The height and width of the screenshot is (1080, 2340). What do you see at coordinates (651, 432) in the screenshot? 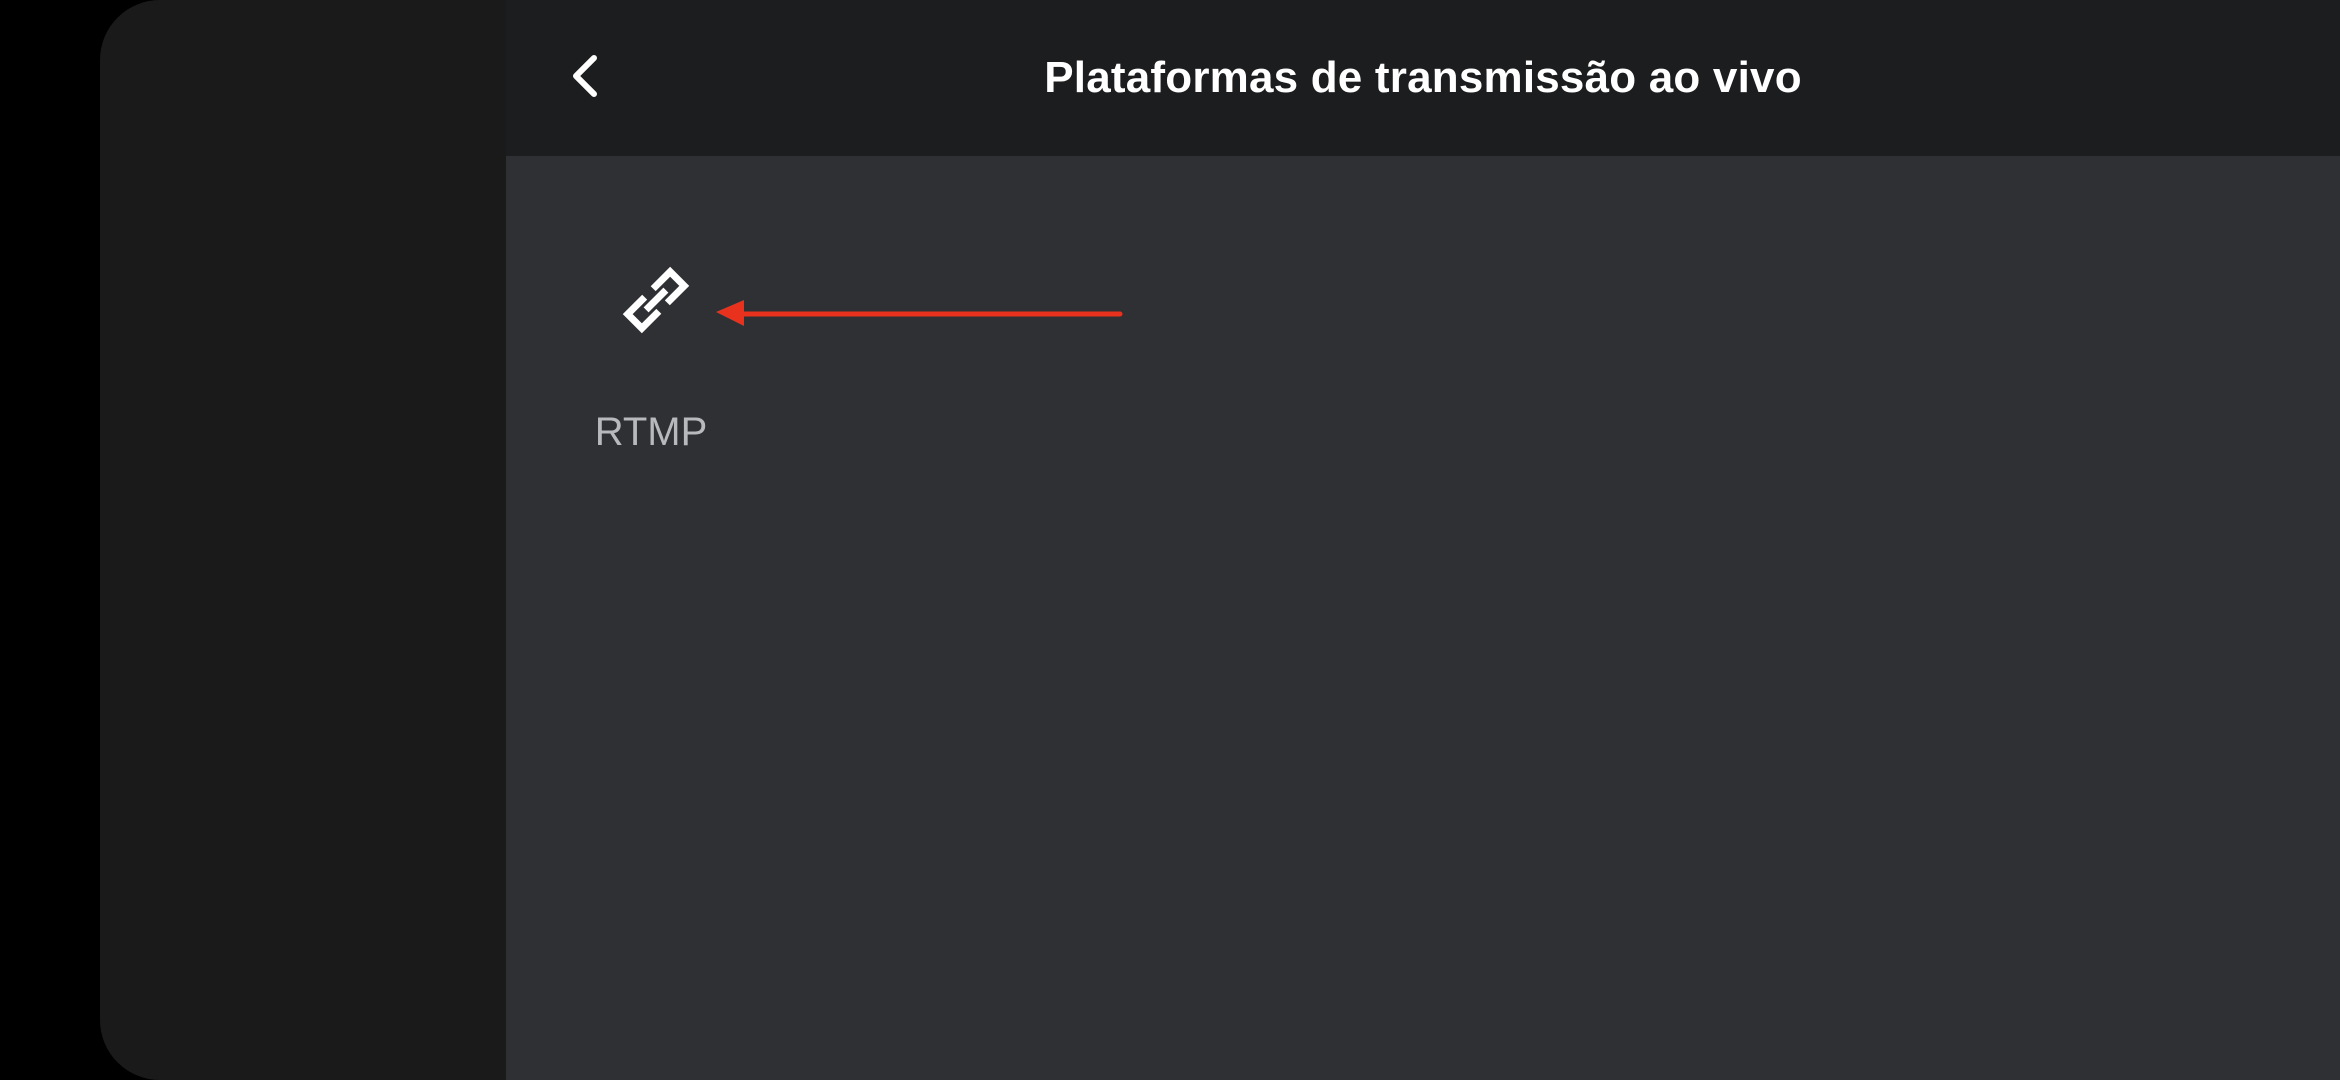
I see `platform-label: RTMP` at bounding box center [651, 432].